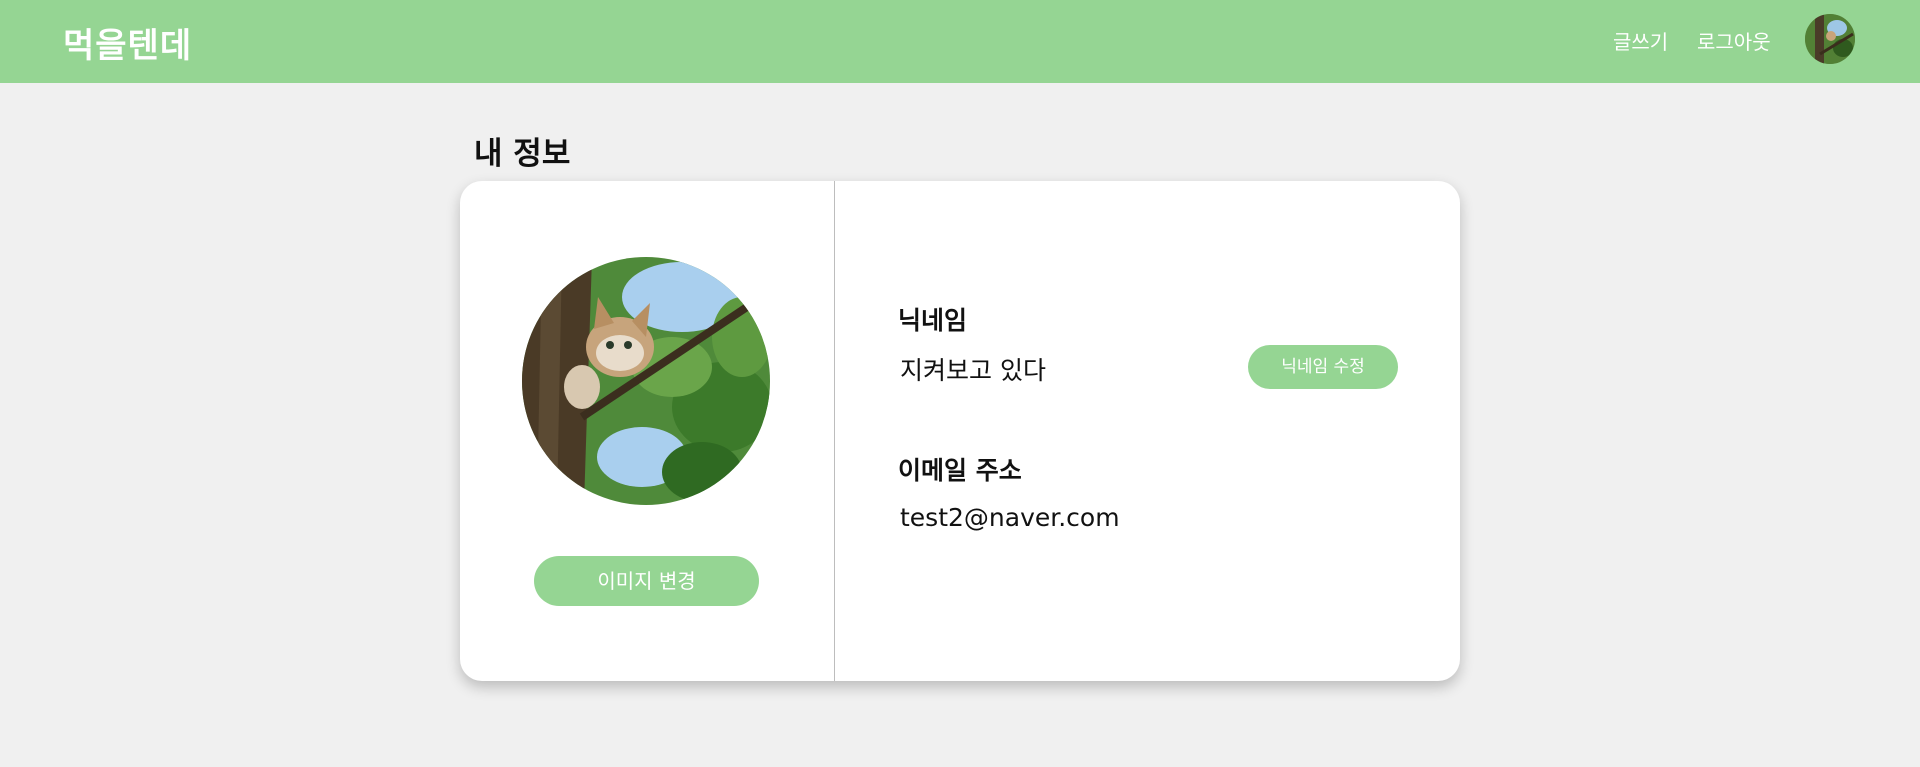 The width and height of the screenshot is (1920, 767). I want to click on header-avatar, so click(1830, 39).